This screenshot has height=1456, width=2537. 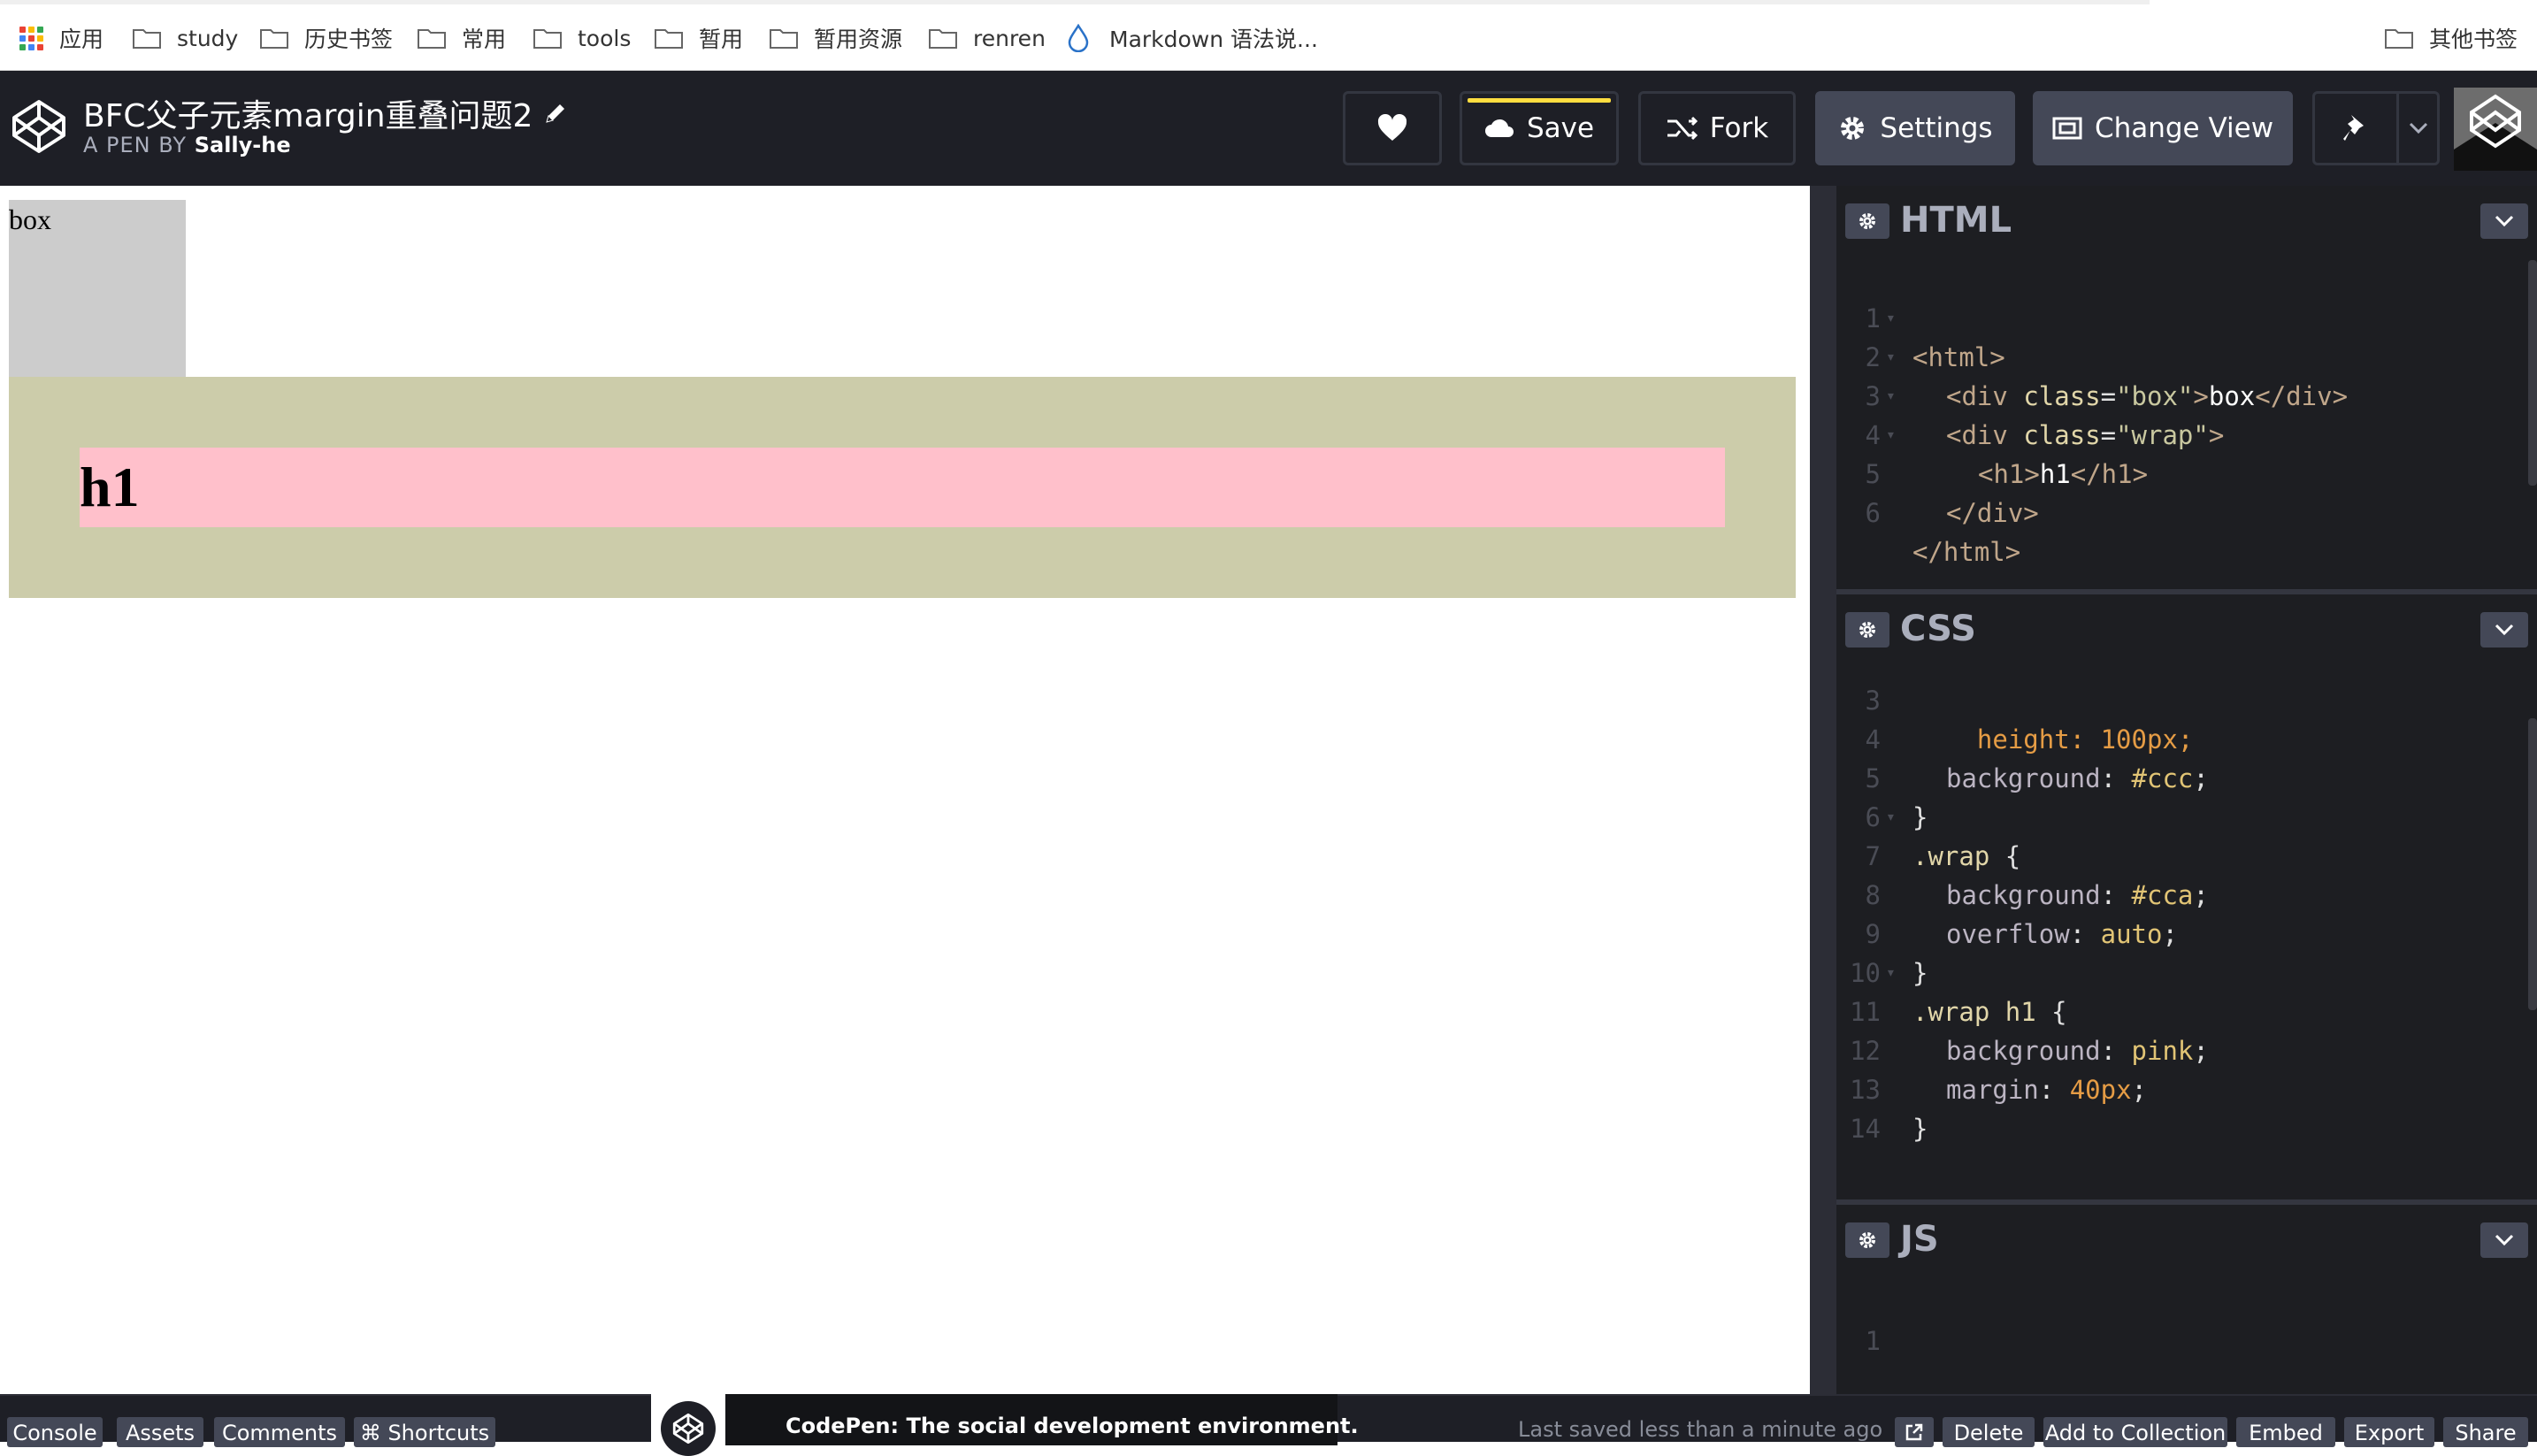 I want to click on code-line: 4 background: #ccc;, so click(x=2172, y=737).